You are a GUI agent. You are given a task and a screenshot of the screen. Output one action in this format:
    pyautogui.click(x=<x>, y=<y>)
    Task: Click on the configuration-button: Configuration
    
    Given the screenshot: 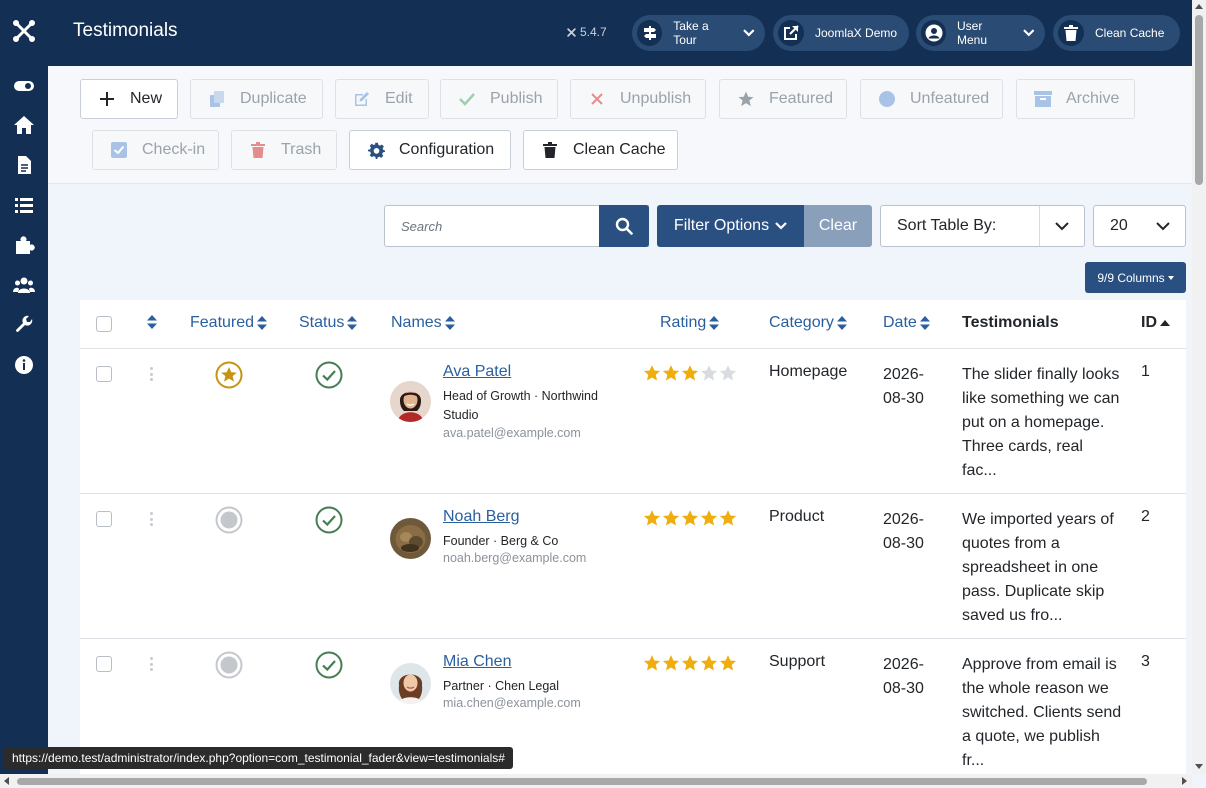 What is the action you would take?
    pyautogui.click(x=430, y=150)
    